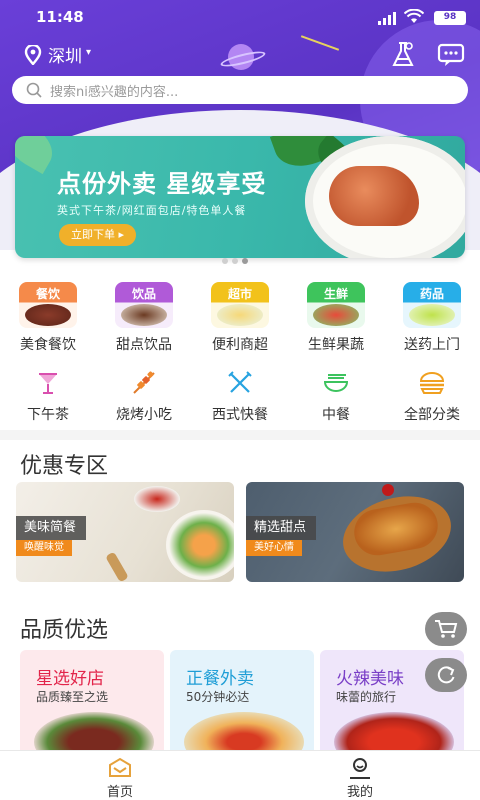  Describe the element at coordinates (242, 705) in the screenshot. I see `quality-card-meal-delivery: 正餐外卖 50分钟必达` at that location.